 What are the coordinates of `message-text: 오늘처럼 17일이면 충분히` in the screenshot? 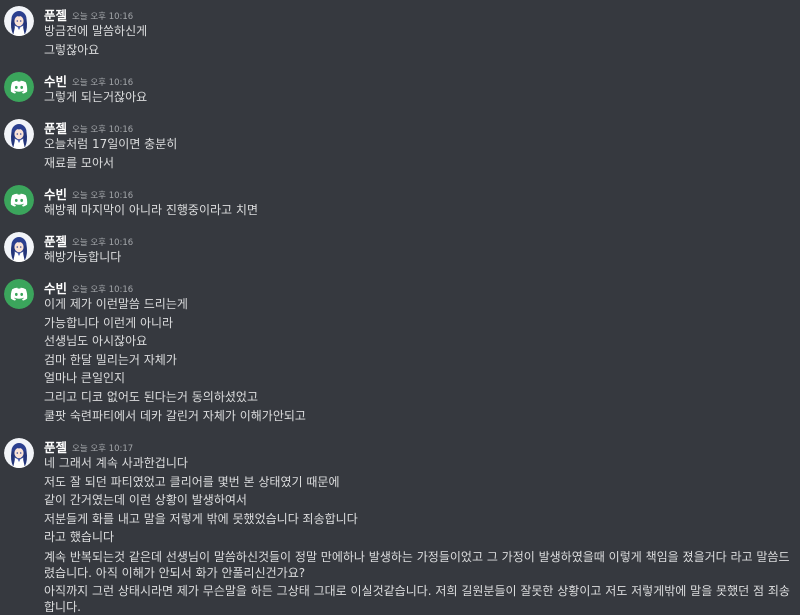 It's located at (111, 144).